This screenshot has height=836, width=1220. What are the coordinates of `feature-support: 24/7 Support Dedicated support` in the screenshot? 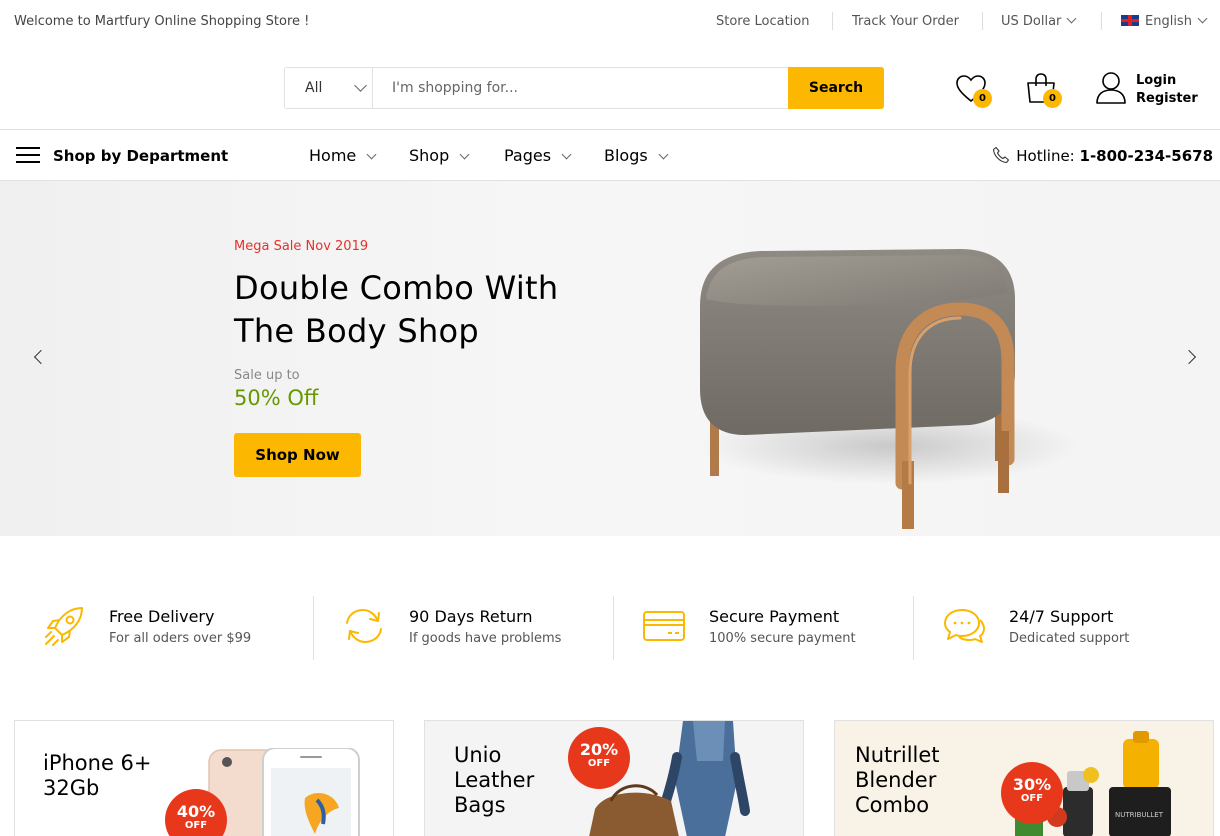 It's located at (1064, 628).